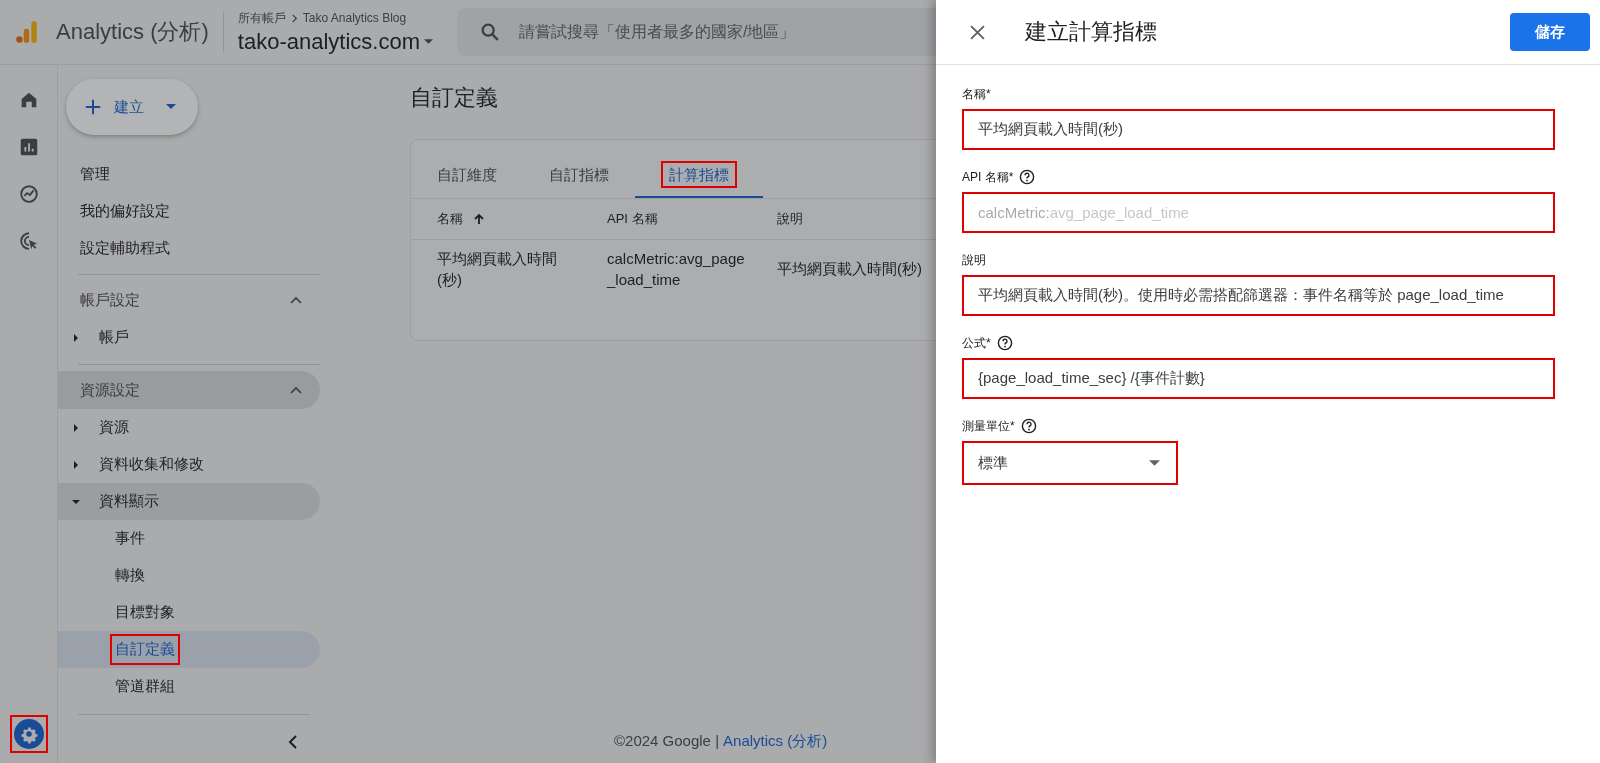 The width and height of the screenshot is (1600, 763). What do you see at coordinates (976, 343) in the screenshot?
I see `field-label: 公式*` at bounding box center [976, 343].